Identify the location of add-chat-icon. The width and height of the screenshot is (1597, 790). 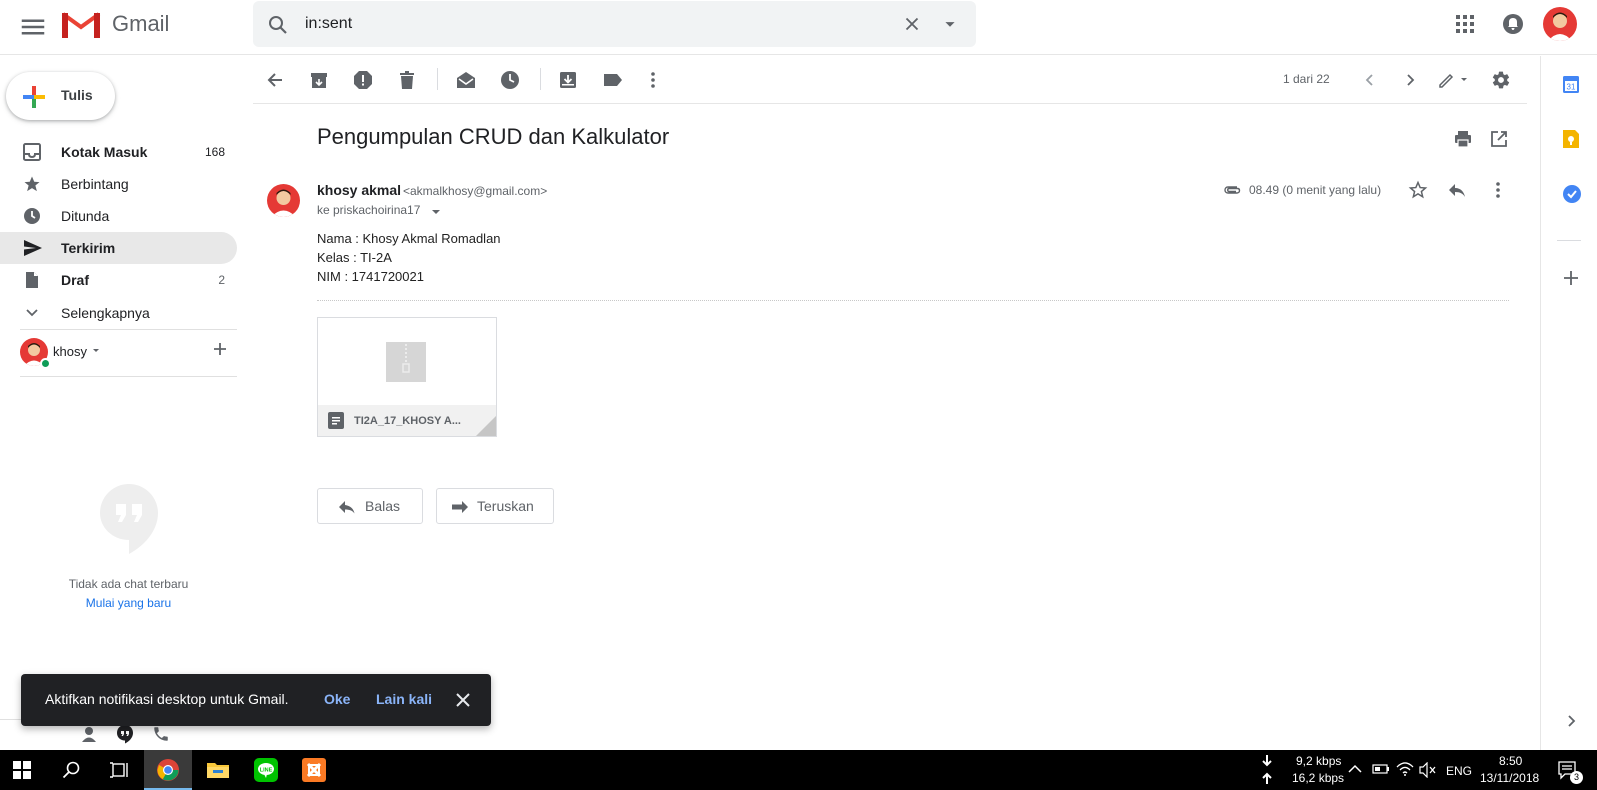
(220, 349).